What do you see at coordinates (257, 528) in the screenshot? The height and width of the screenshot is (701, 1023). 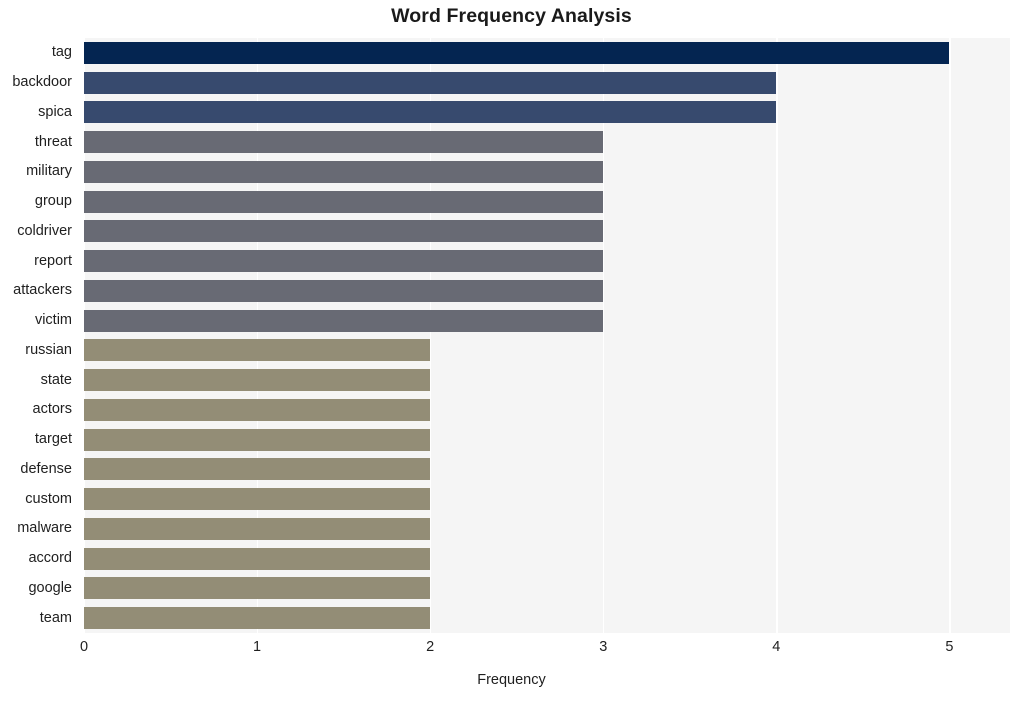 I see `bar-malware` at bounding box center [257, 528].